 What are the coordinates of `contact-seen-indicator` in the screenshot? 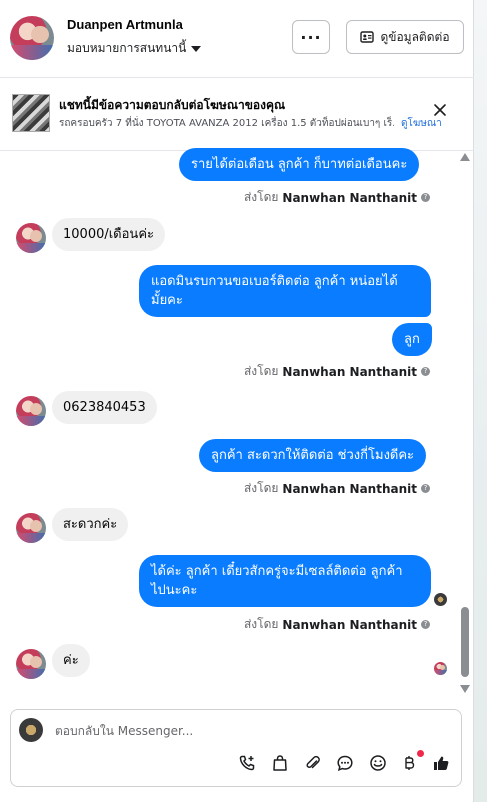 It's located at (440, 668).